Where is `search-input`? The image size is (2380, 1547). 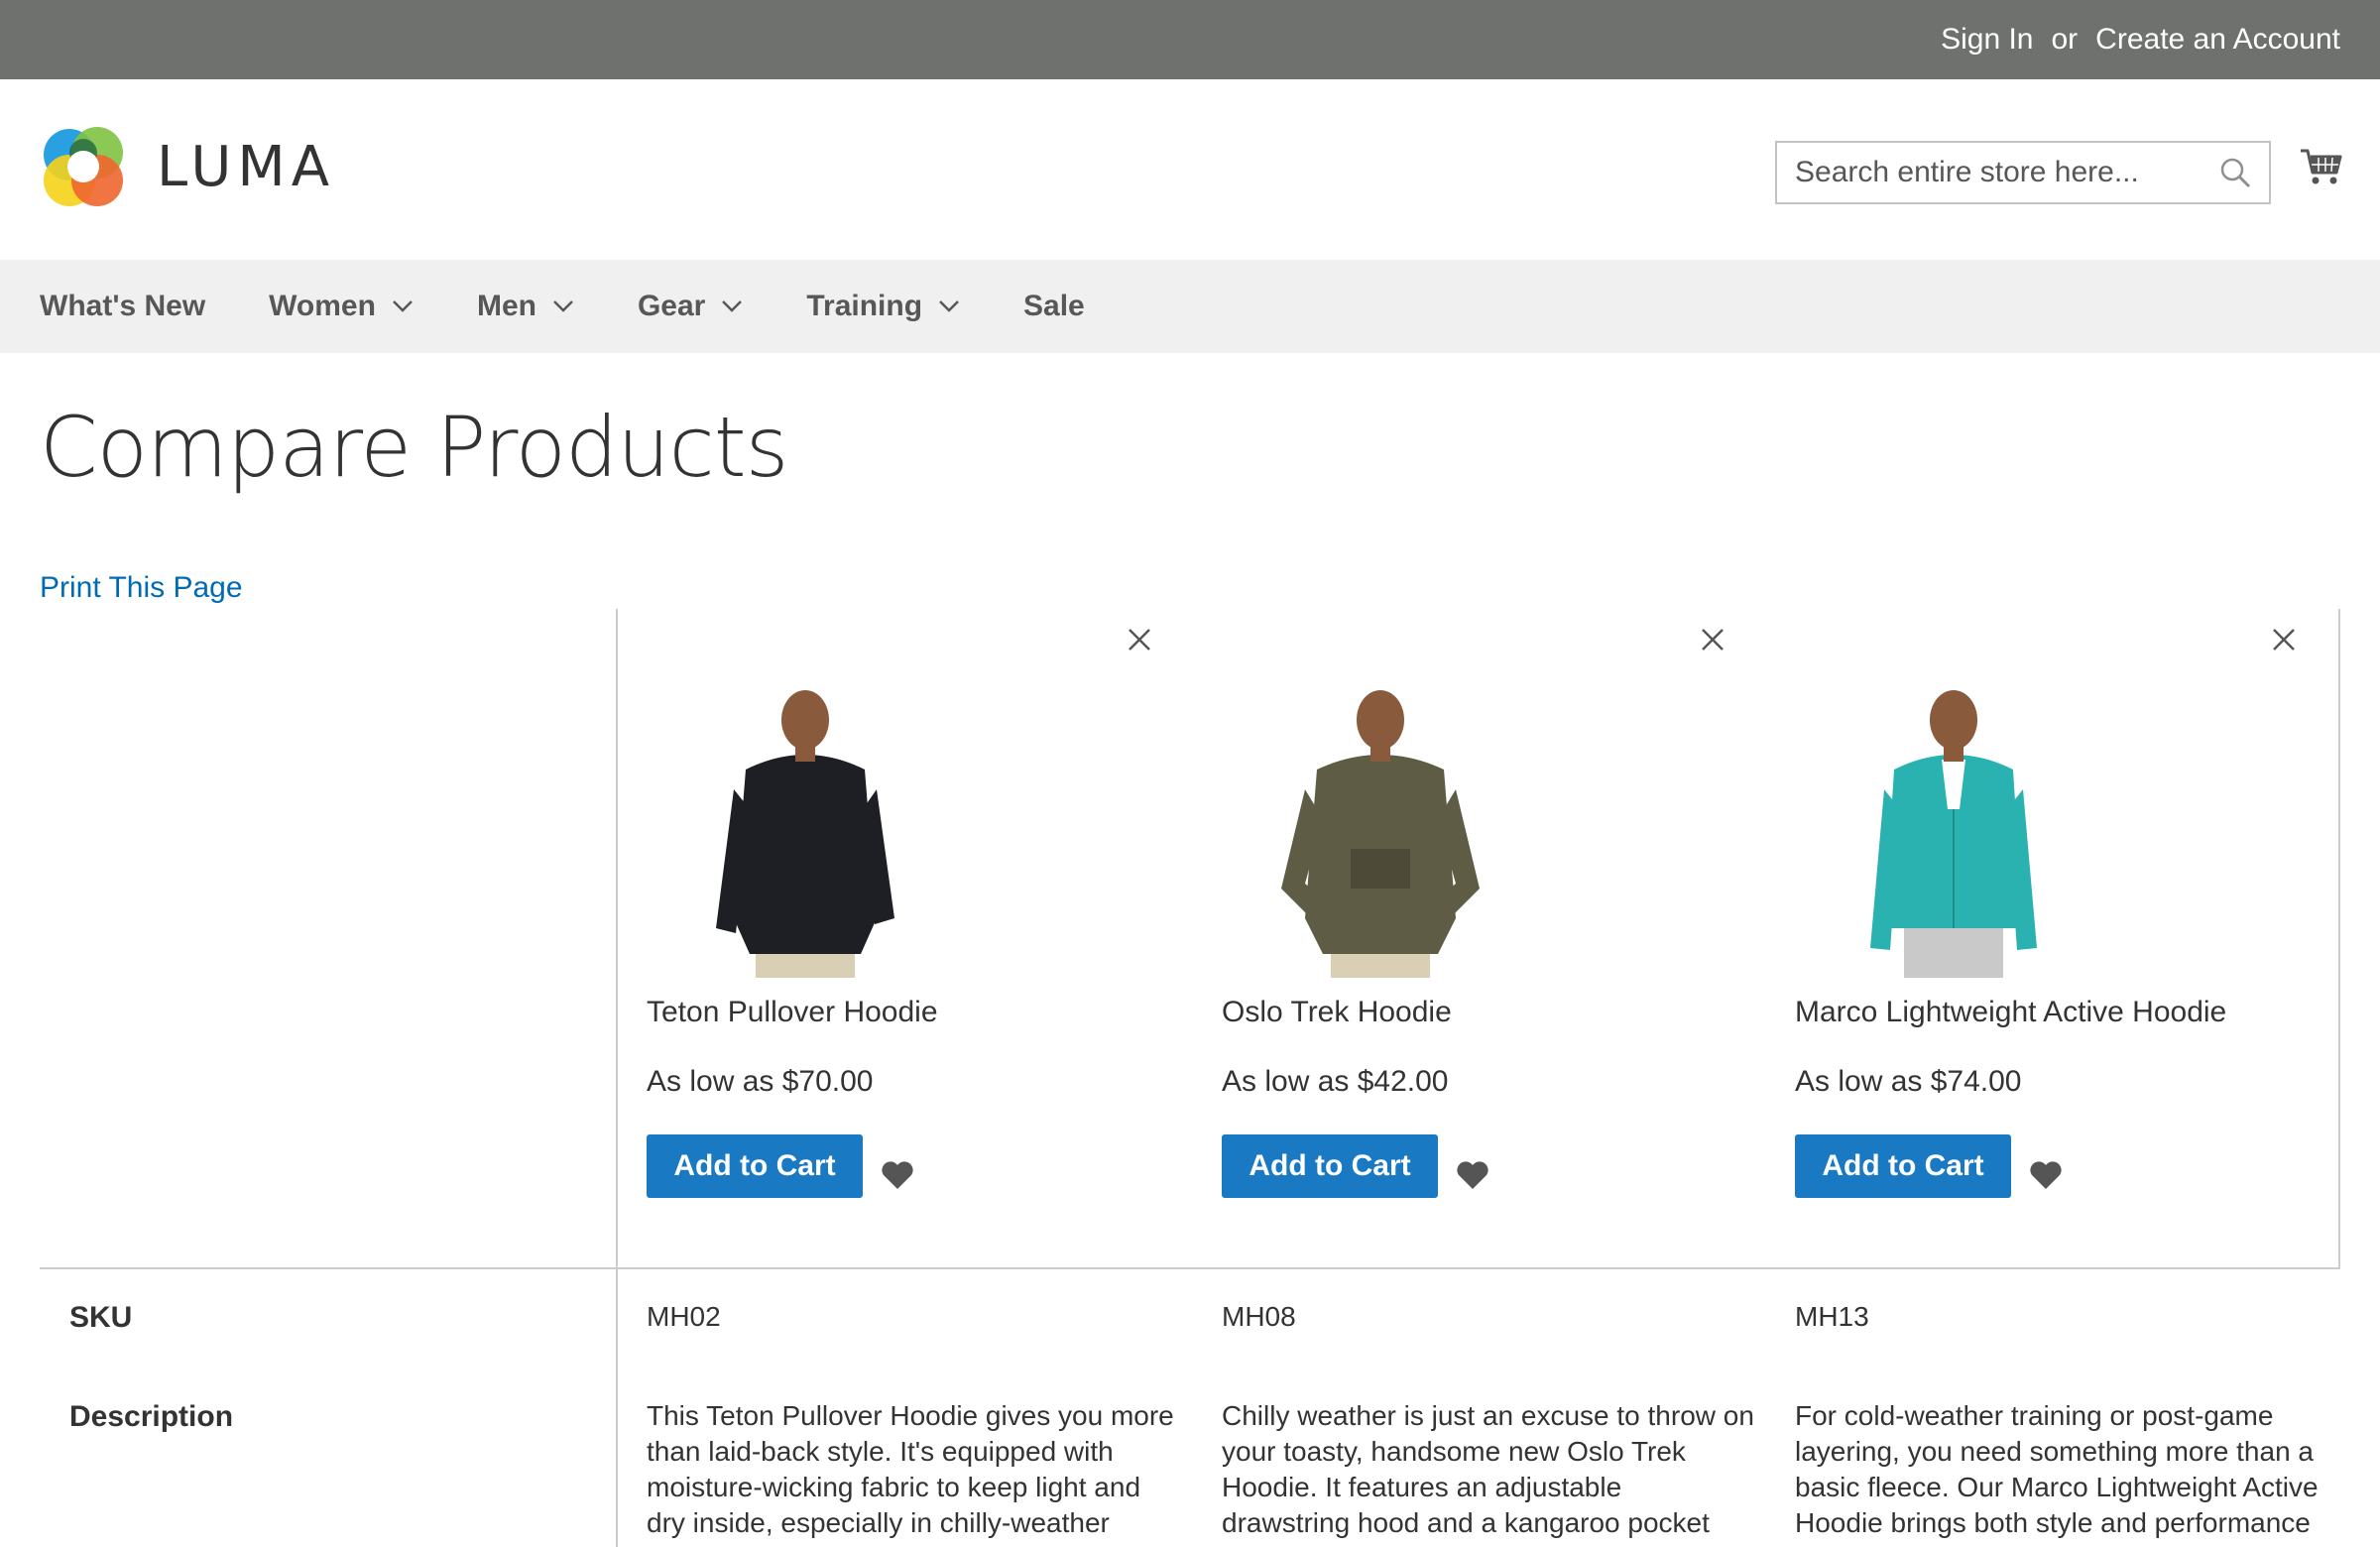 search-input is located at coordinates (1990, 172).